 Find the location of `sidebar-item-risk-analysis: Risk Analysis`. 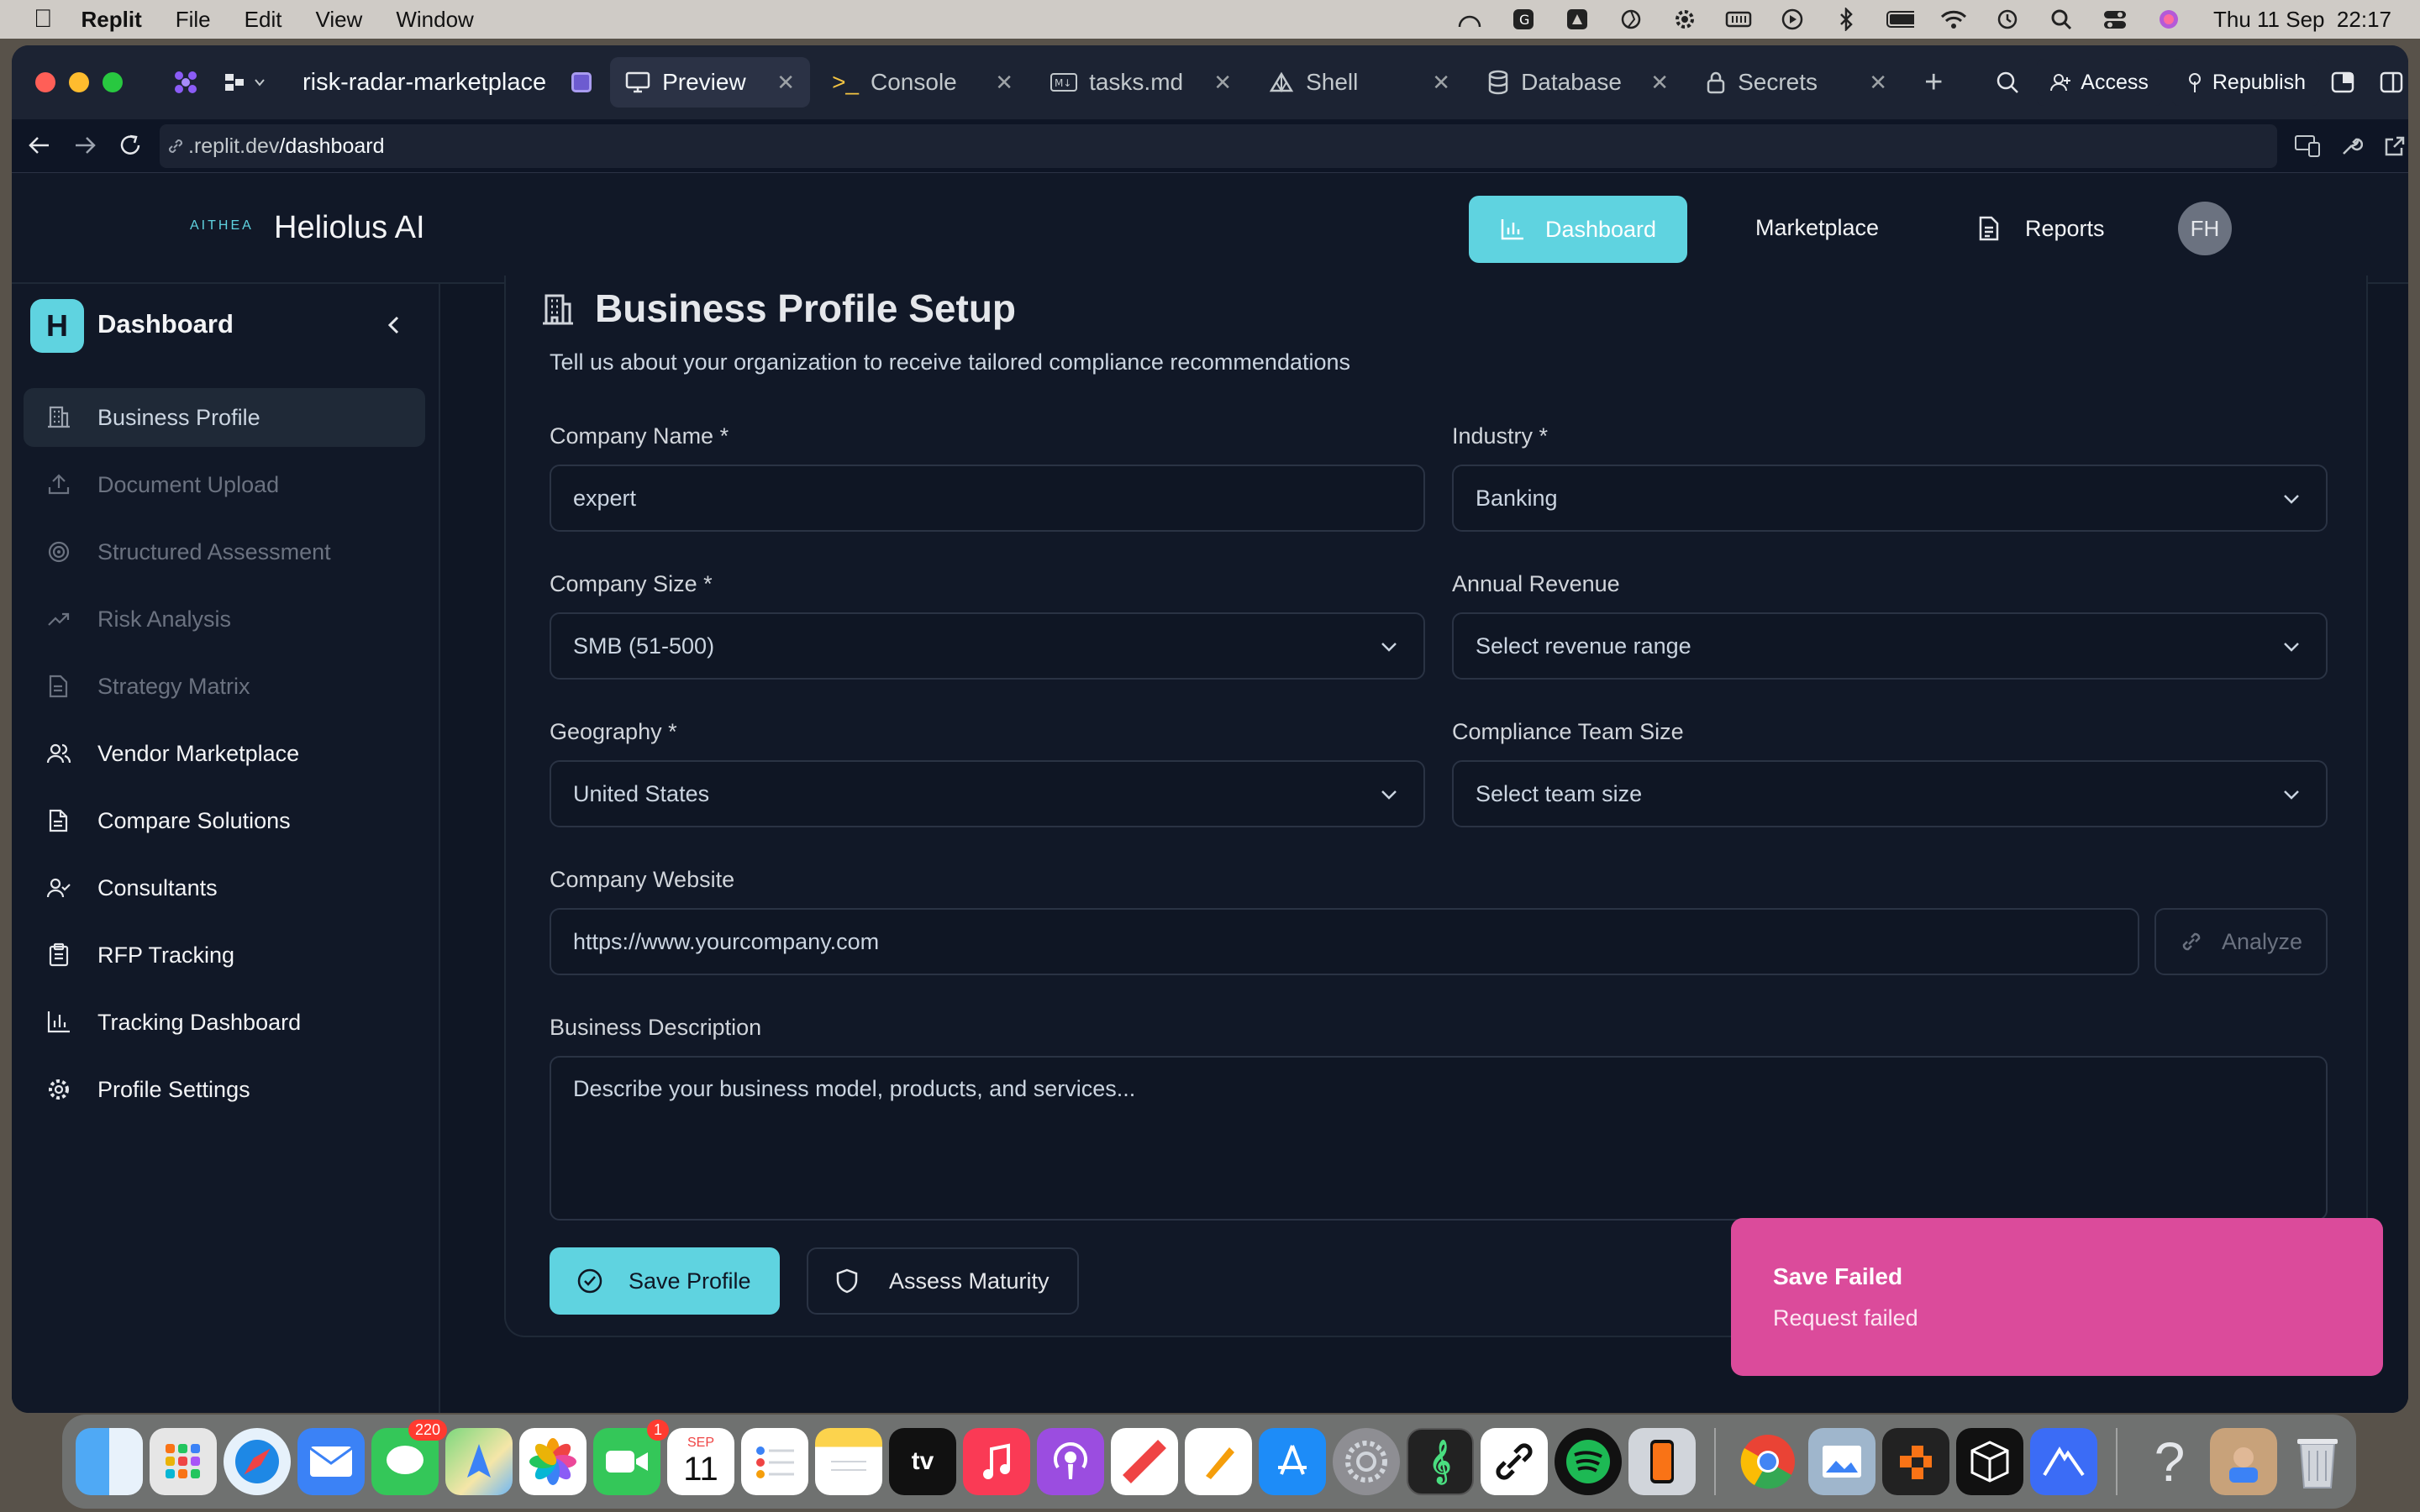

sidebar-item-risk-analysis: Risk Analysis is located at coordinates (225, 619).